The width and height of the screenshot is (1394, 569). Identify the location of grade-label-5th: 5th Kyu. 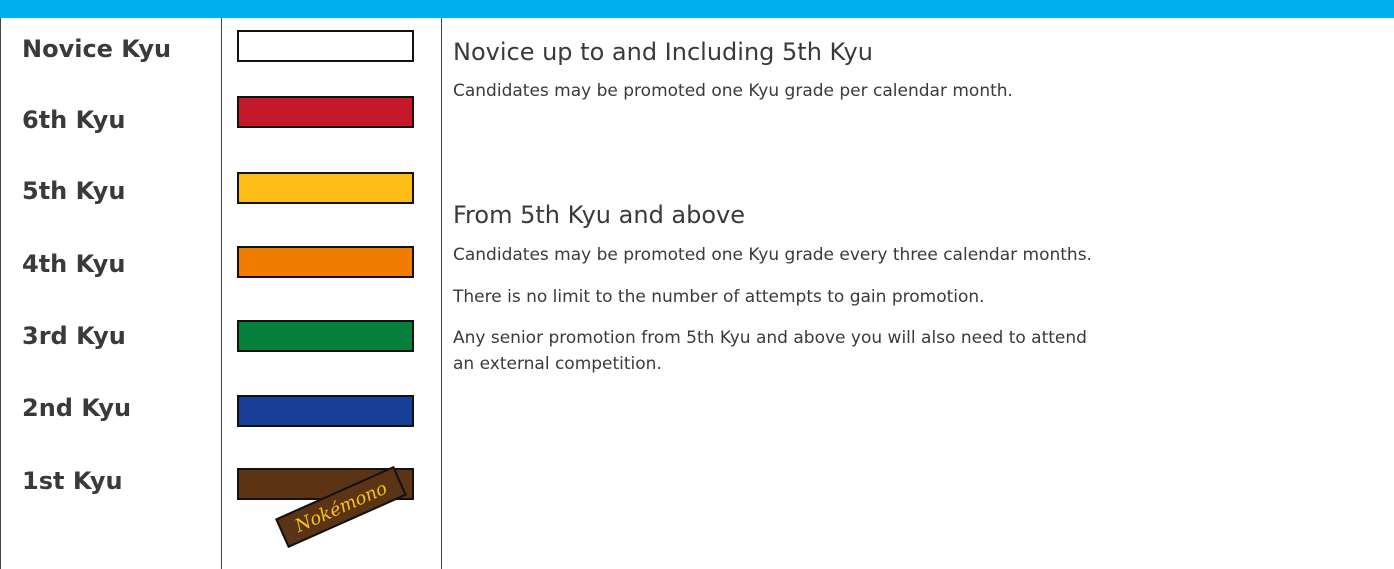
(74, 191).